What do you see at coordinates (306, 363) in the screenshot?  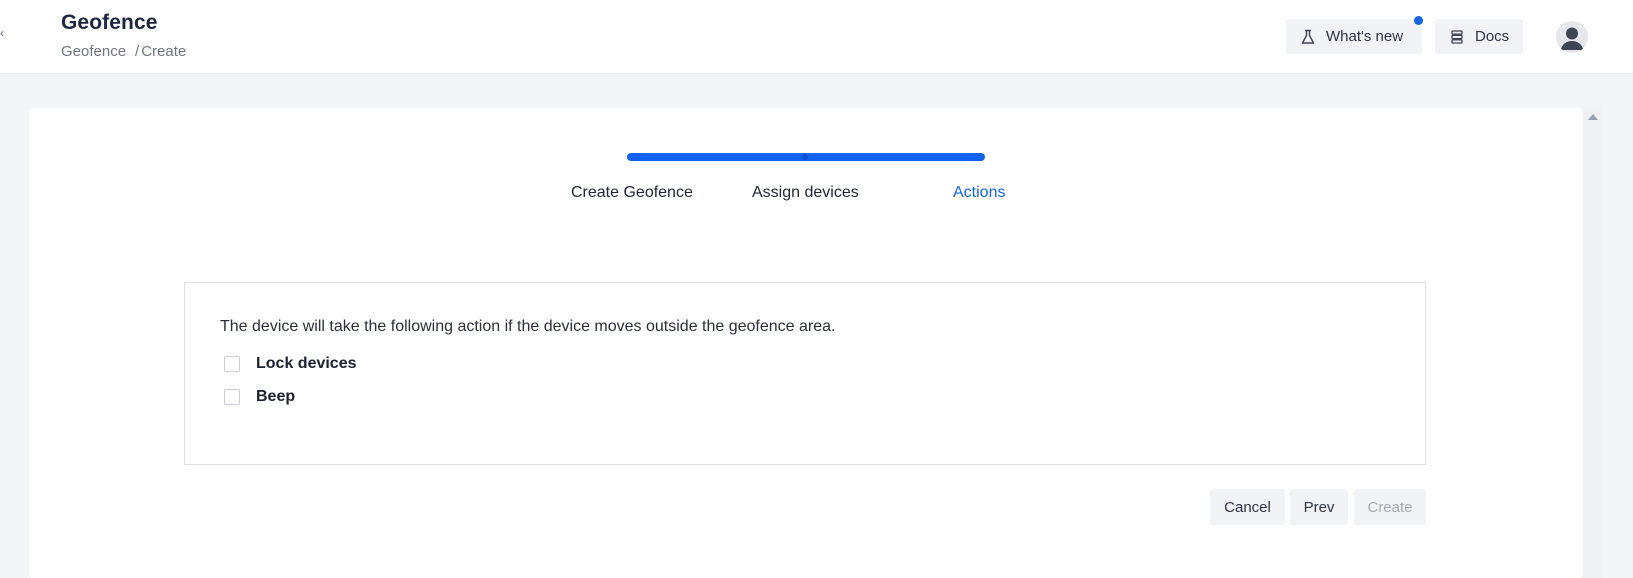 I see `lock-devices-label: Lock devices` at bounding box center [306, 363].